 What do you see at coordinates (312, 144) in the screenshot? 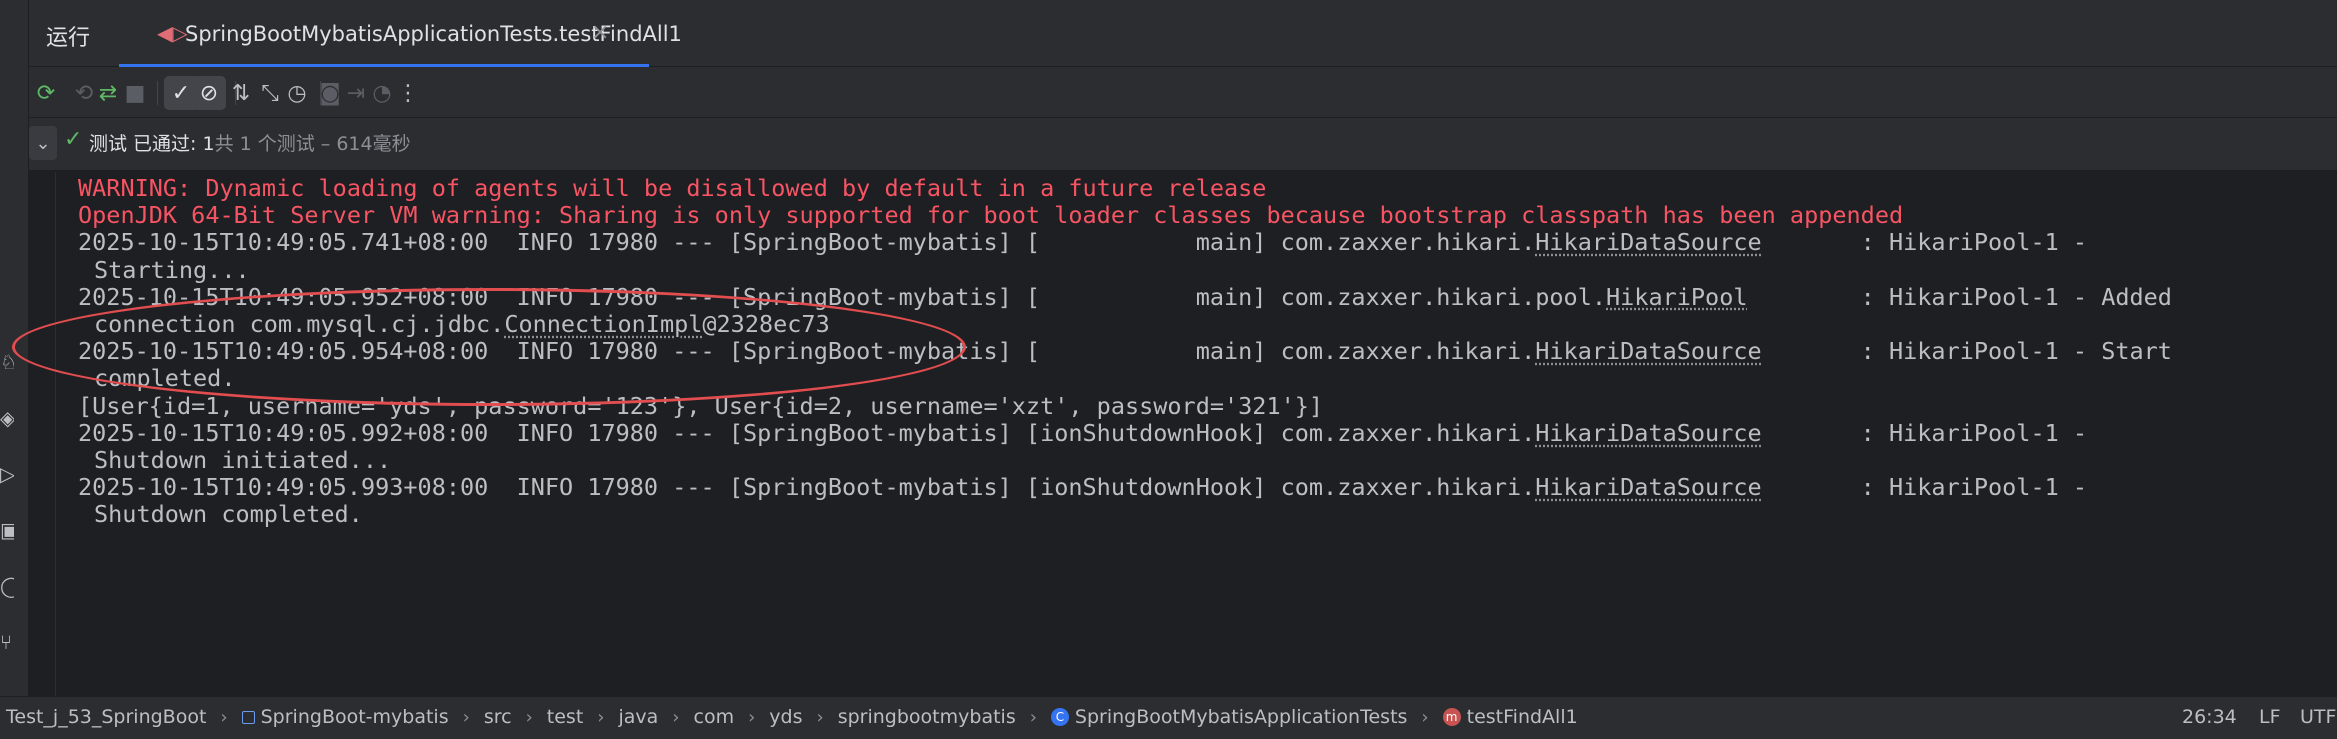
I see `test-status-detail: 共 1 个测试 – 614毫秒` at bounding box center [312, 144].